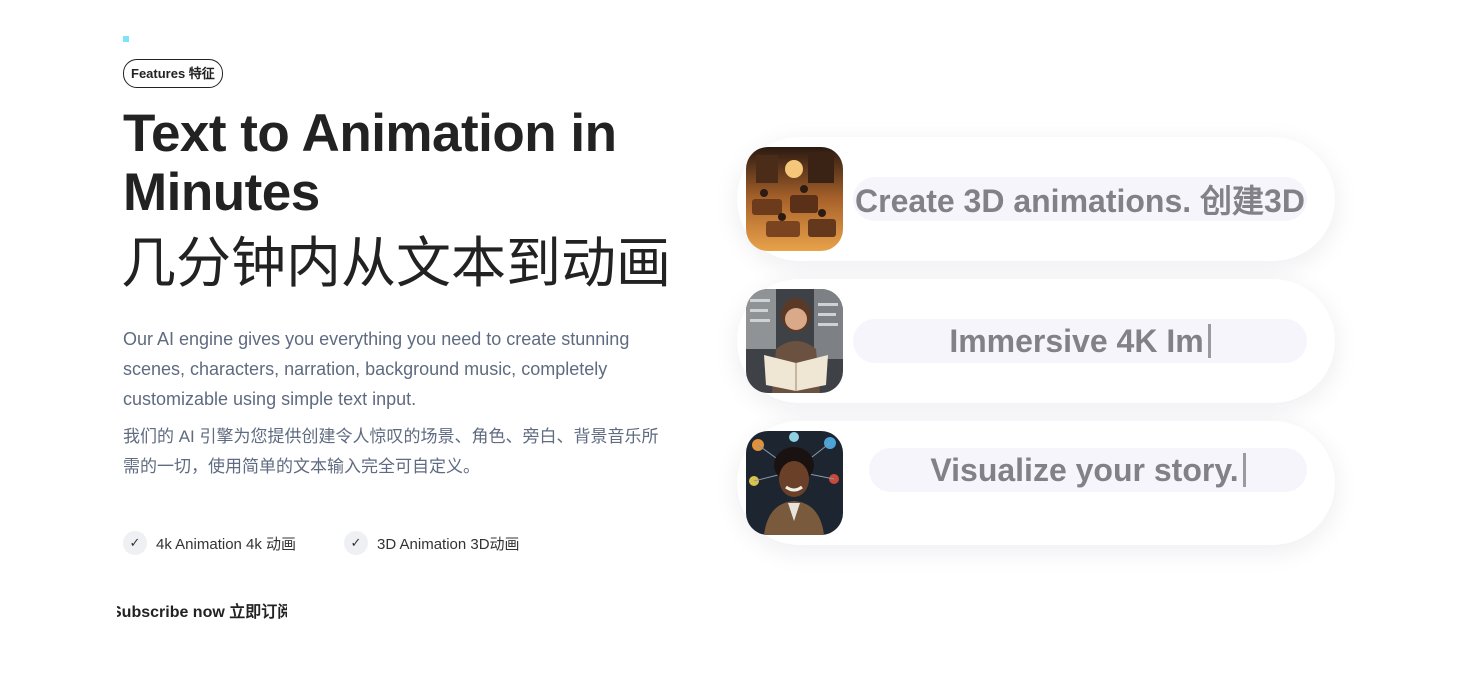  I want to click on typing-text-pill: Visualize your story., so click(1088, 470).